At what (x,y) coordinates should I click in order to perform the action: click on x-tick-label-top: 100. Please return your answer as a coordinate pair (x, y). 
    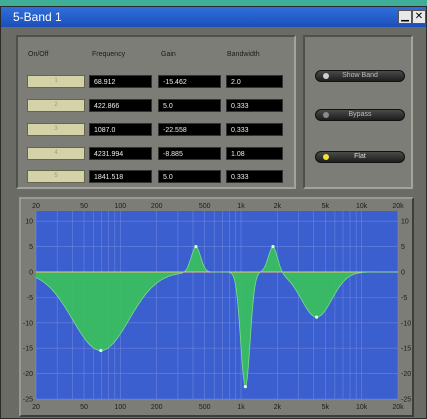
    Looking at the image, I should click on (120, 206).